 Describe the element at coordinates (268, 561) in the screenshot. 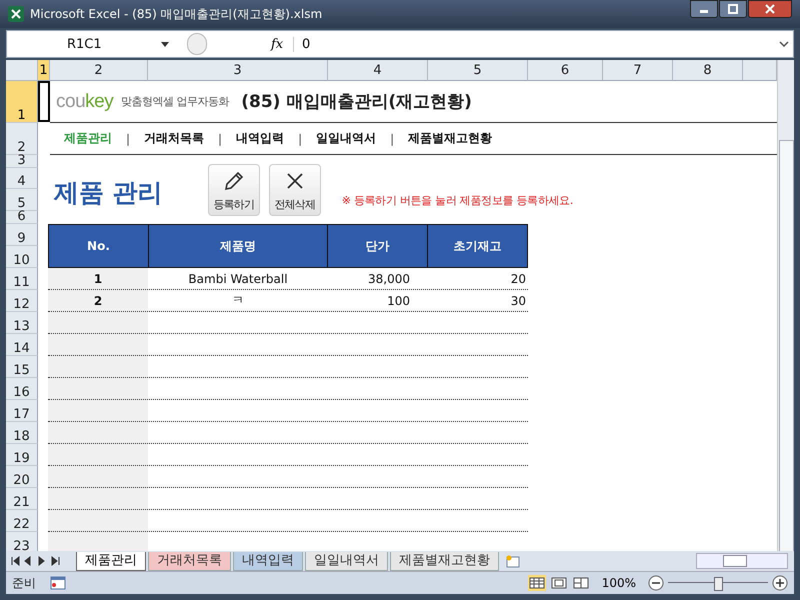

I see `sheet-tab: 내역입력` at that location.